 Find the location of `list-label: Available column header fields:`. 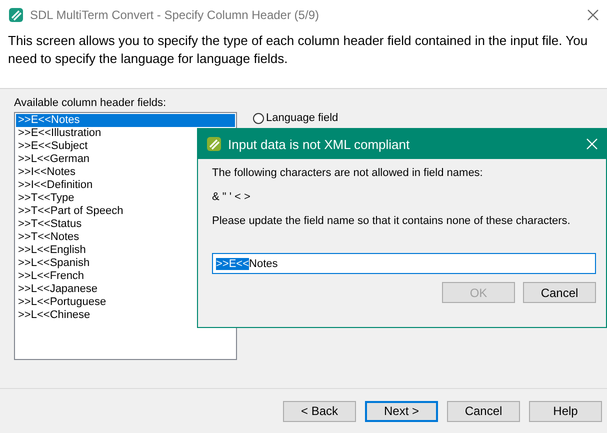

list-label: Available column header fields: is located at coordinates (91, 103).